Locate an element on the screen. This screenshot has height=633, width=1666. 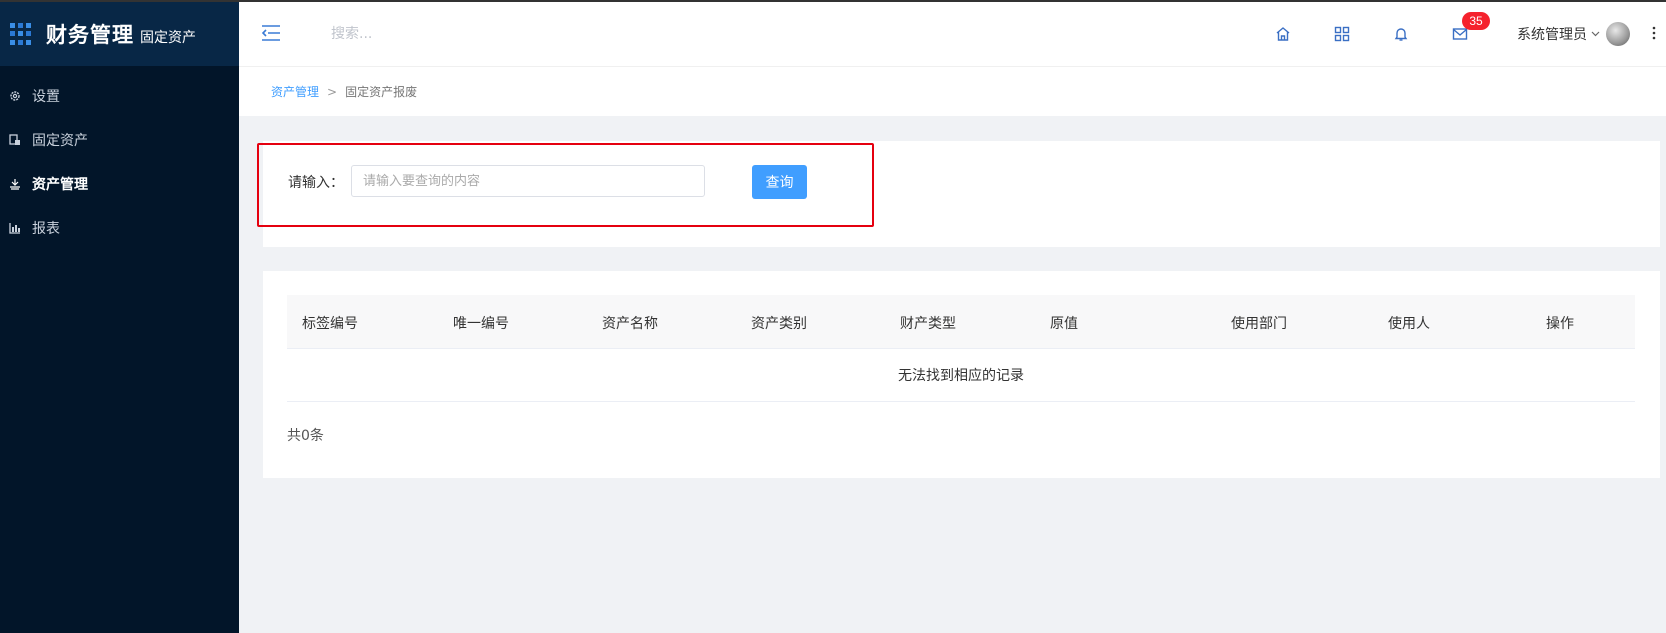
mail-icon: 35 is located at coordinates (1470, 28).